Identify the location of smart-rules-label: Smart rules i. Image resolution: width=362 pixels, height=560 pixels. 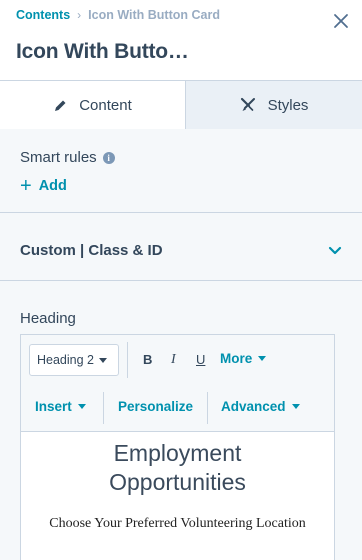
(67, 157).